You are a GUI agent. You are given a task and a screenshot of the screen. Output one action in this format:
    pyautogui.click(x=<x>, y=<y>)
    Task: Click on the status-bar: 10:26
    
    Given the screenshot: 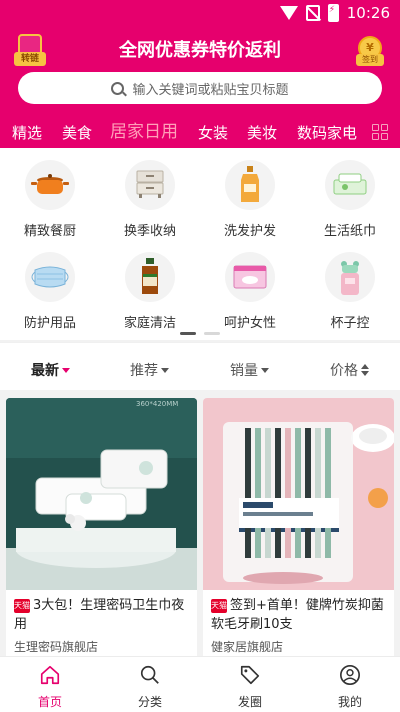 What is the action you would take?
    pyautogui.click(x=200, y=14)
    